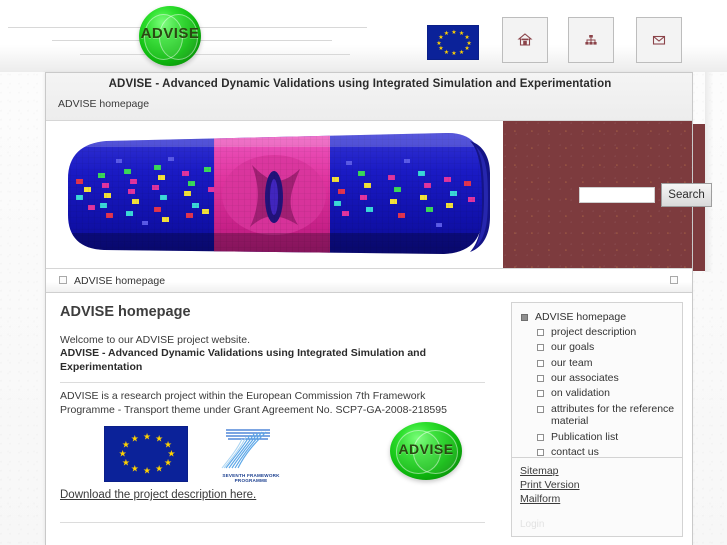 The width and height of the screenshot is (727, 545). What do you see at coordinates (597, 347) in the screenshot?
I see `sidebar-item-our-goals: our goals` at bounding box center [597, 347].